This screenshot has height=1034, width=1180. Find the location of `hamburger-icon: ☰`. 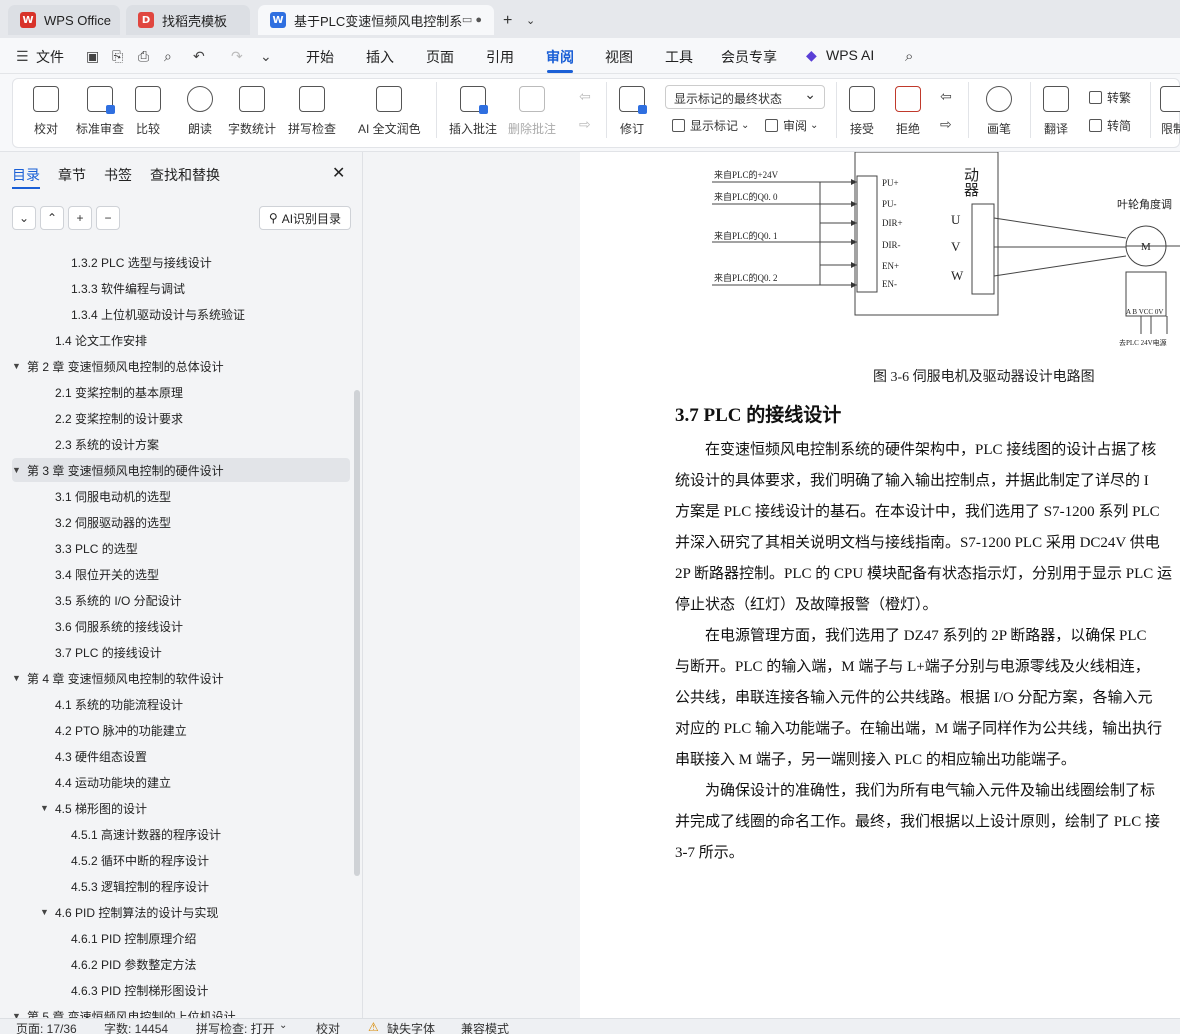

hamburger-icon: ☰ is located at coordinates (22, 56).